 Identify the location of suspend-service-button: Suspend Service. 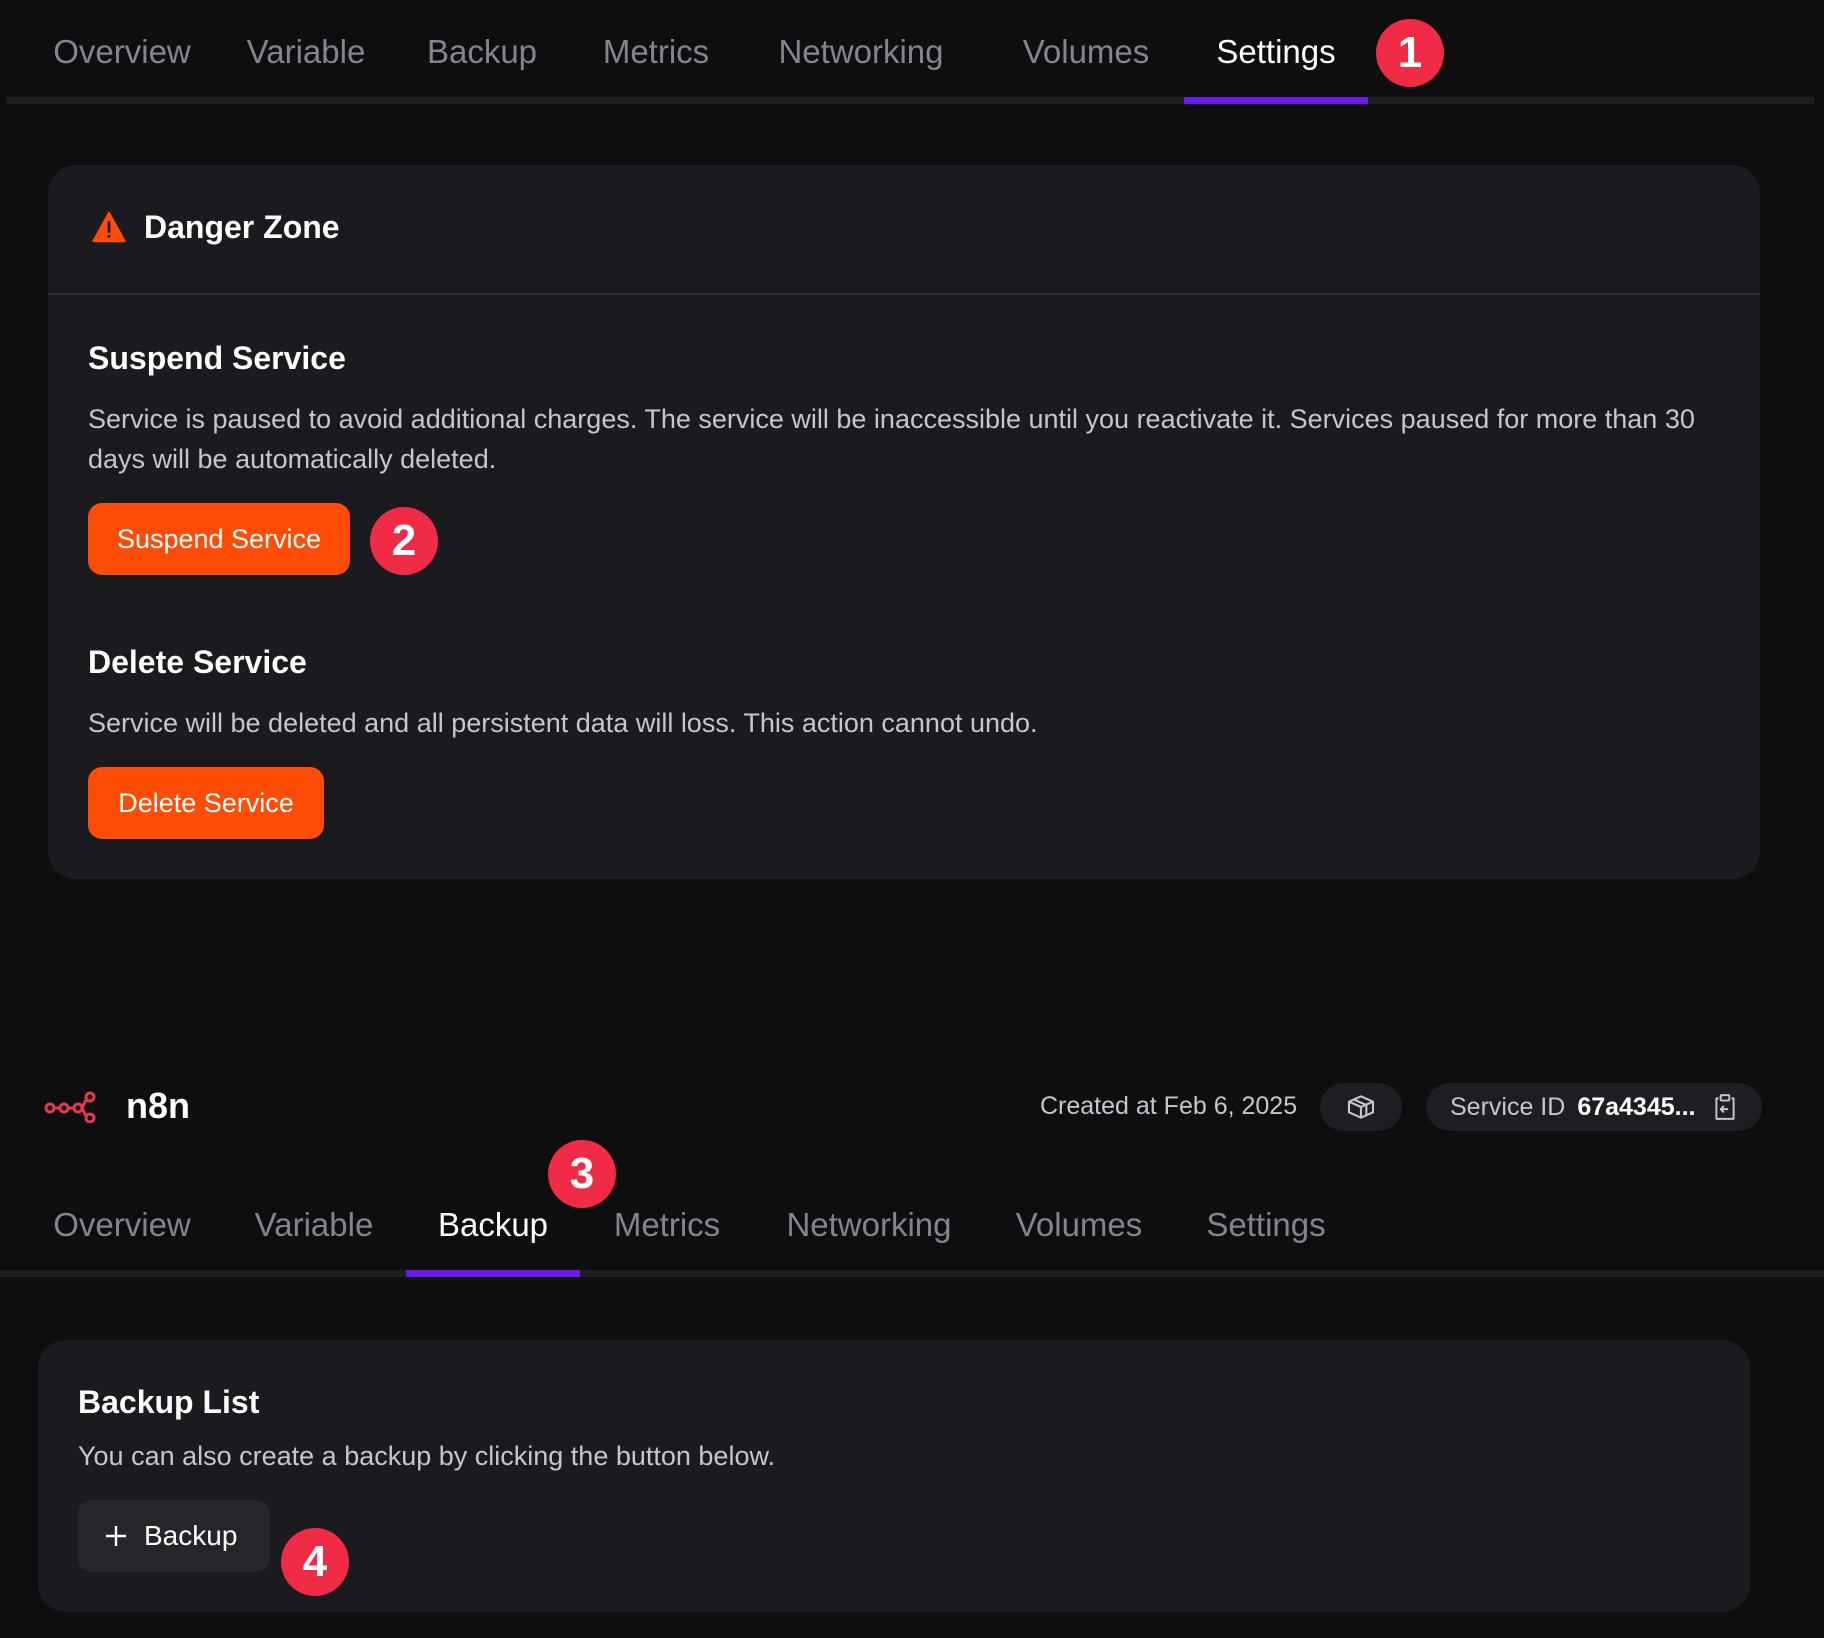
(219, 539).